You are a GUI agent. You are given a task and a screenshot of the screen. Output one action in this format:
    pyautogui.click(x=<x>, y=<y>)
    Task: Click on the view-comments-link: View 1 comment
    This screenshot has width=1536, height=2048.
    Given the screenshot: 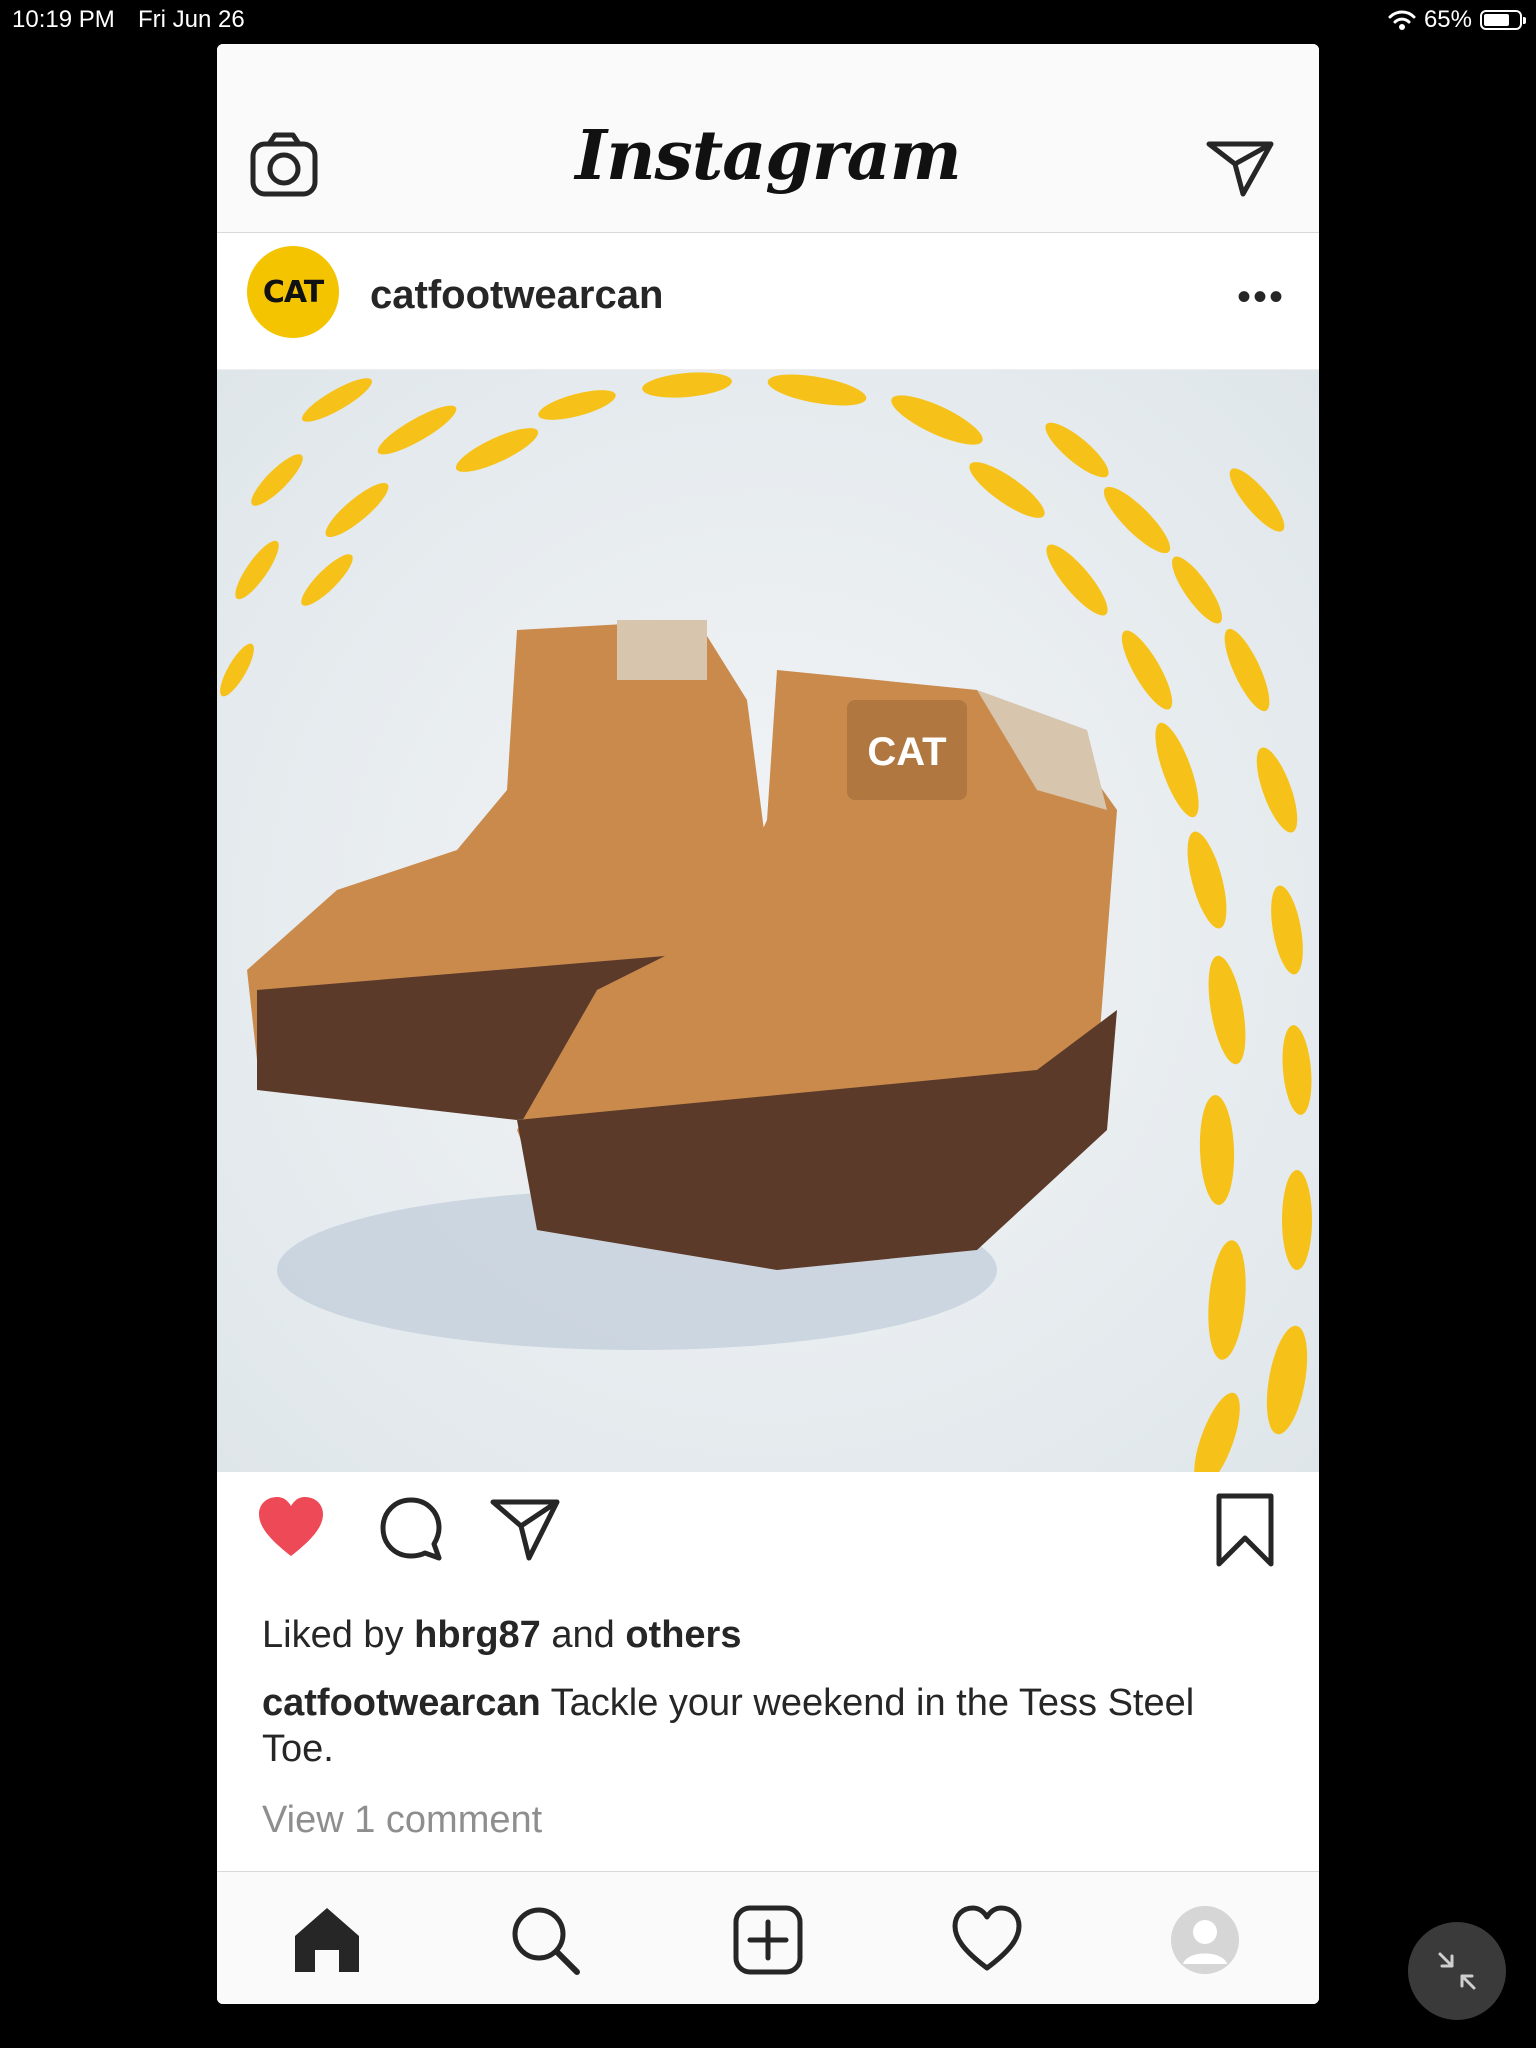 What is the action you would take?
    pyautogui.click(x=402, y=1820)
    